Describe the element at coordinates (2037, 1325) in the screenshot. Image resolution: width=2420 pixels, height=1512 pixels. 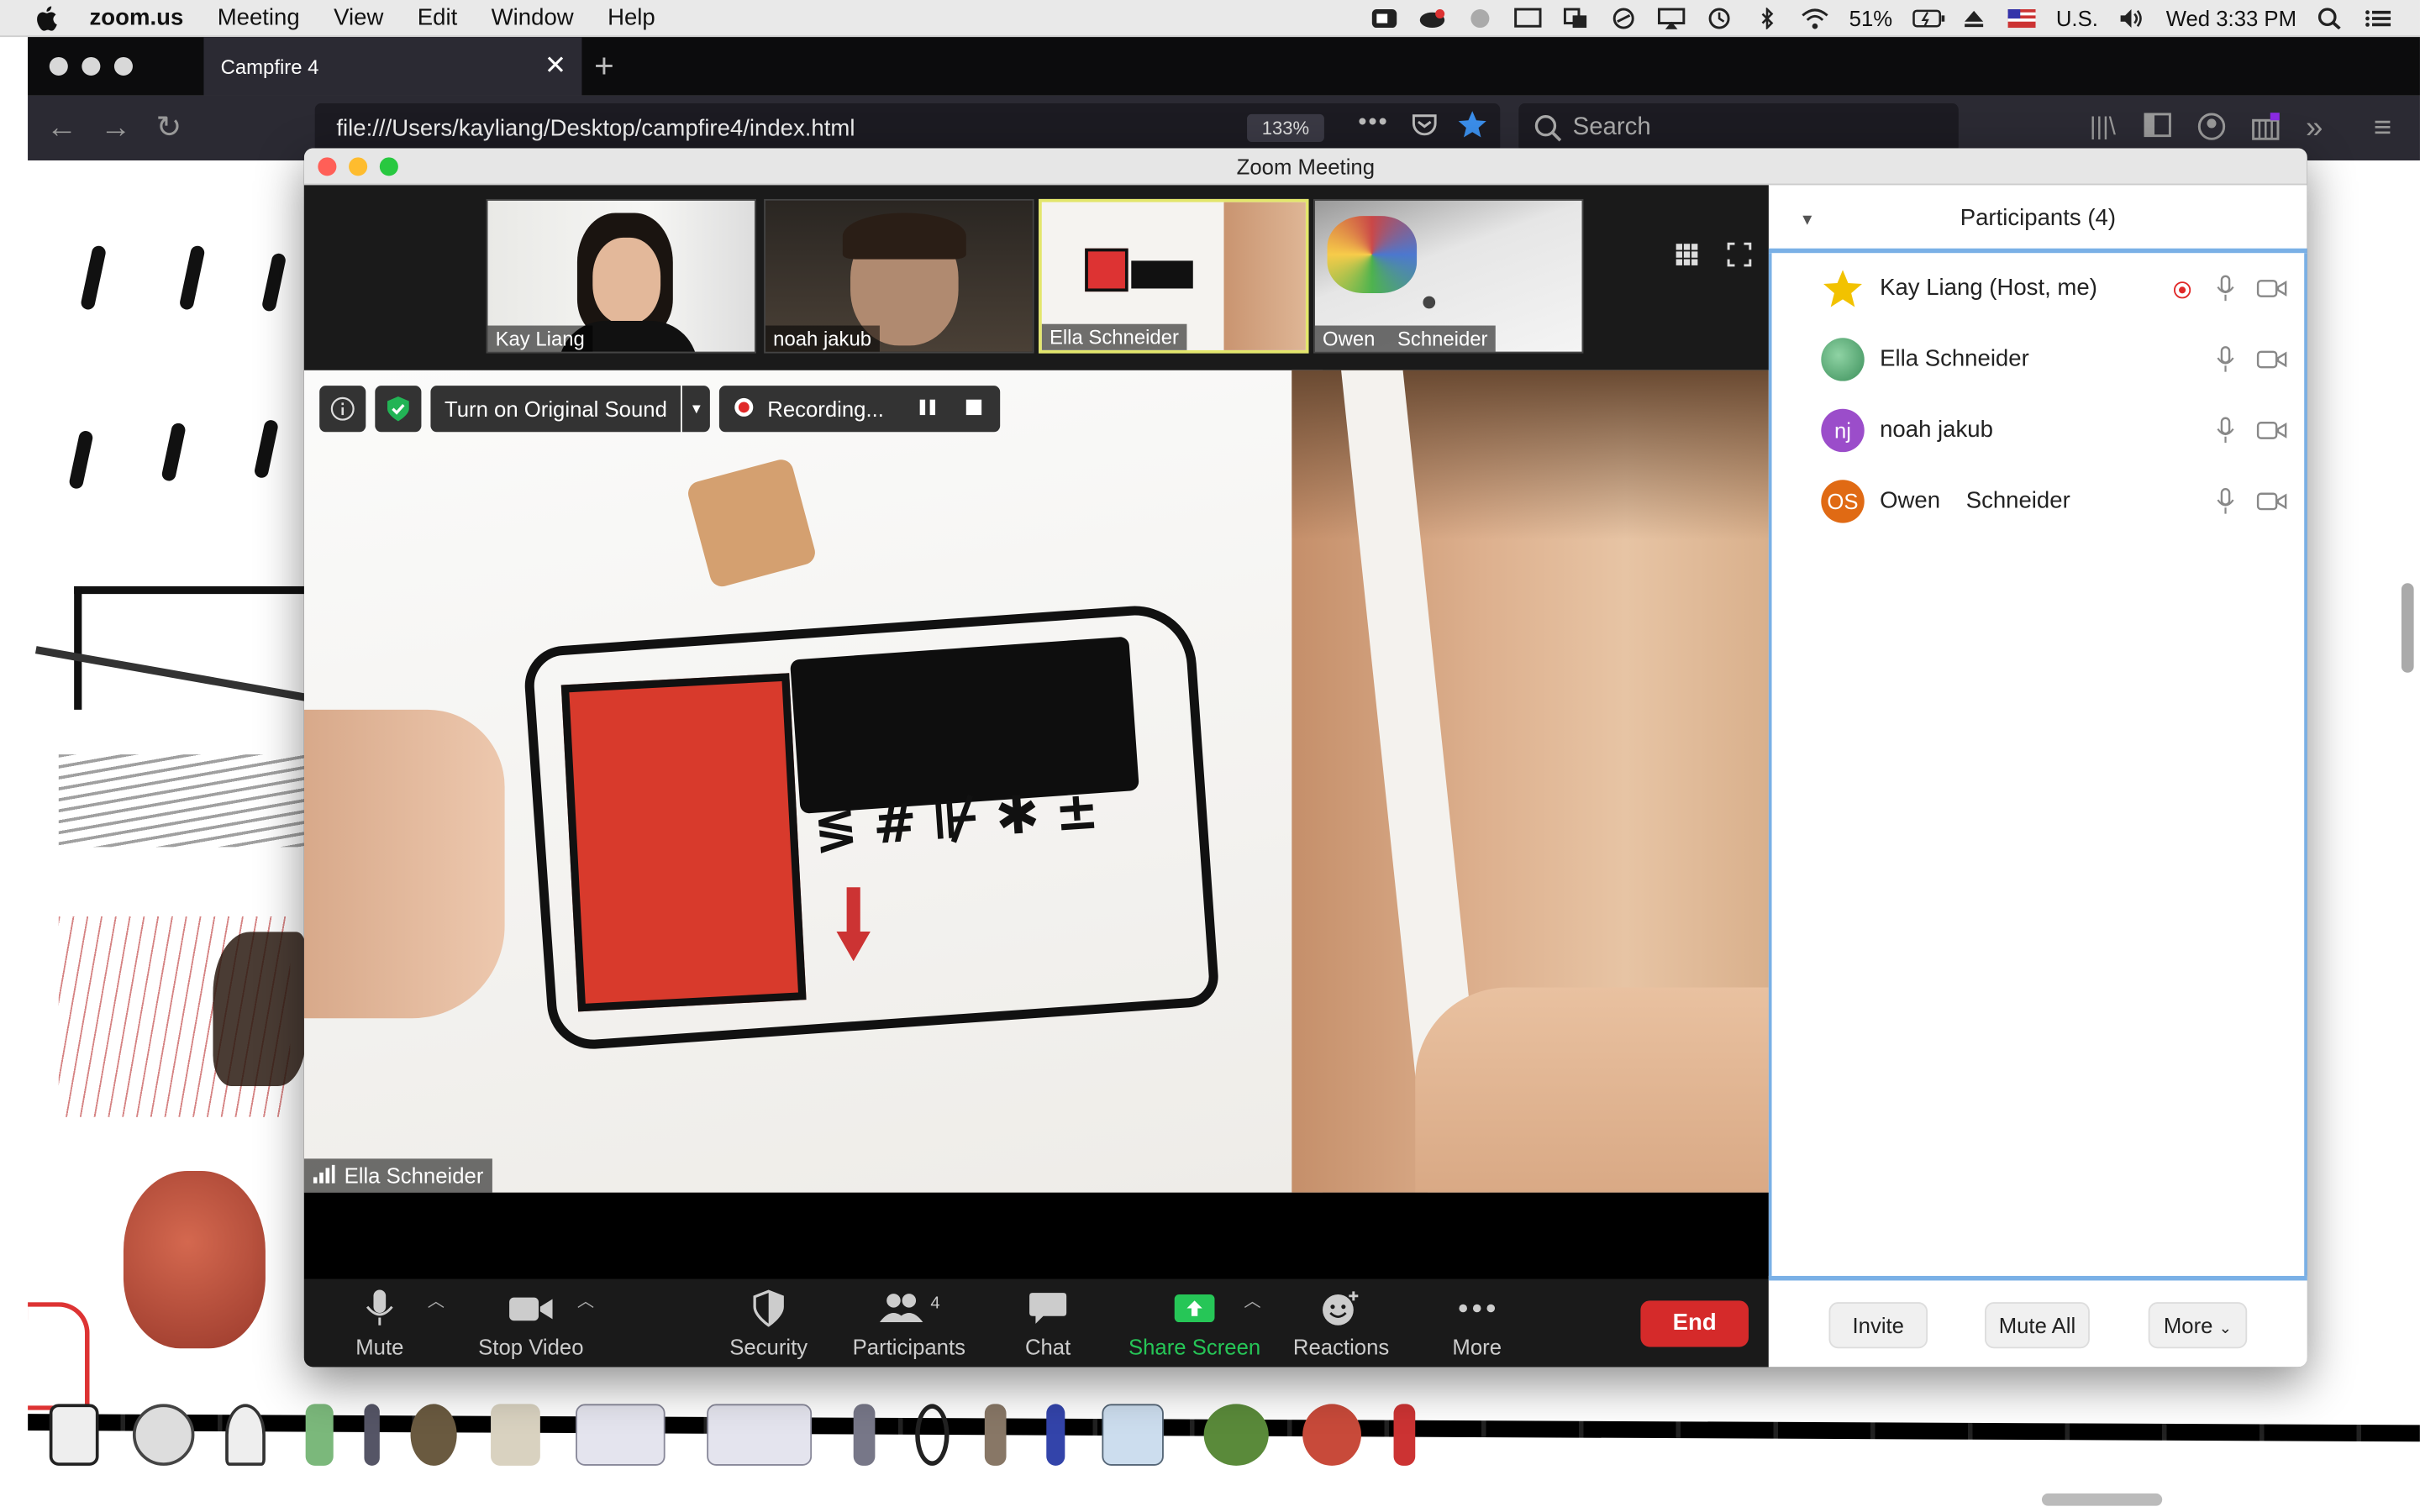
I see `mute-all-button: Mute All` at that location.